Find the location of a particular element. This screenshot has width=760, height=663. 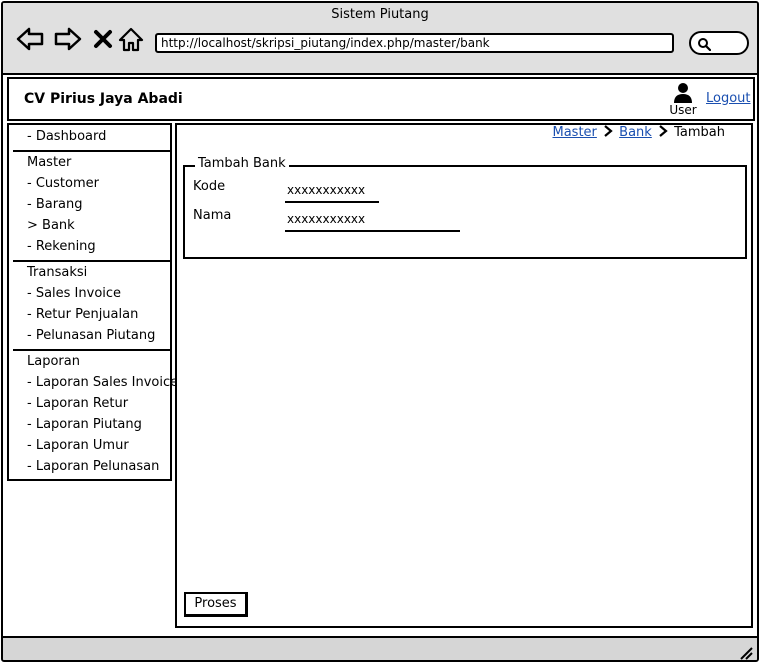

close-icon is located at coordinates (103, 39).